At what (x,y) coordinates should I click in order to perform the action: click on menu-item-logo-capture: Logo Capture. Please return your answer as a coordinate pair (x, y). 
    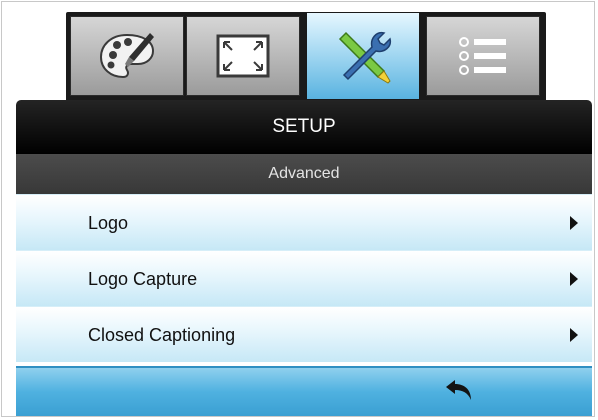
    Looking at the image, I should click on (304, 278).